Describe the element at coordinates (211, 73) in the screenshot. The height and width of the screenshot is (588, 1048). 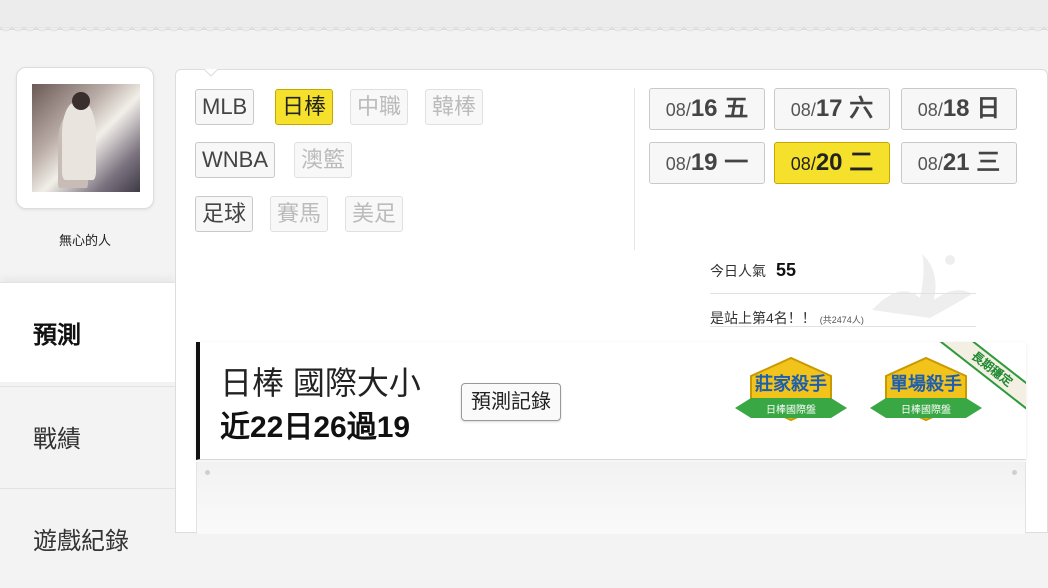
I see `panel-notch` at that location.